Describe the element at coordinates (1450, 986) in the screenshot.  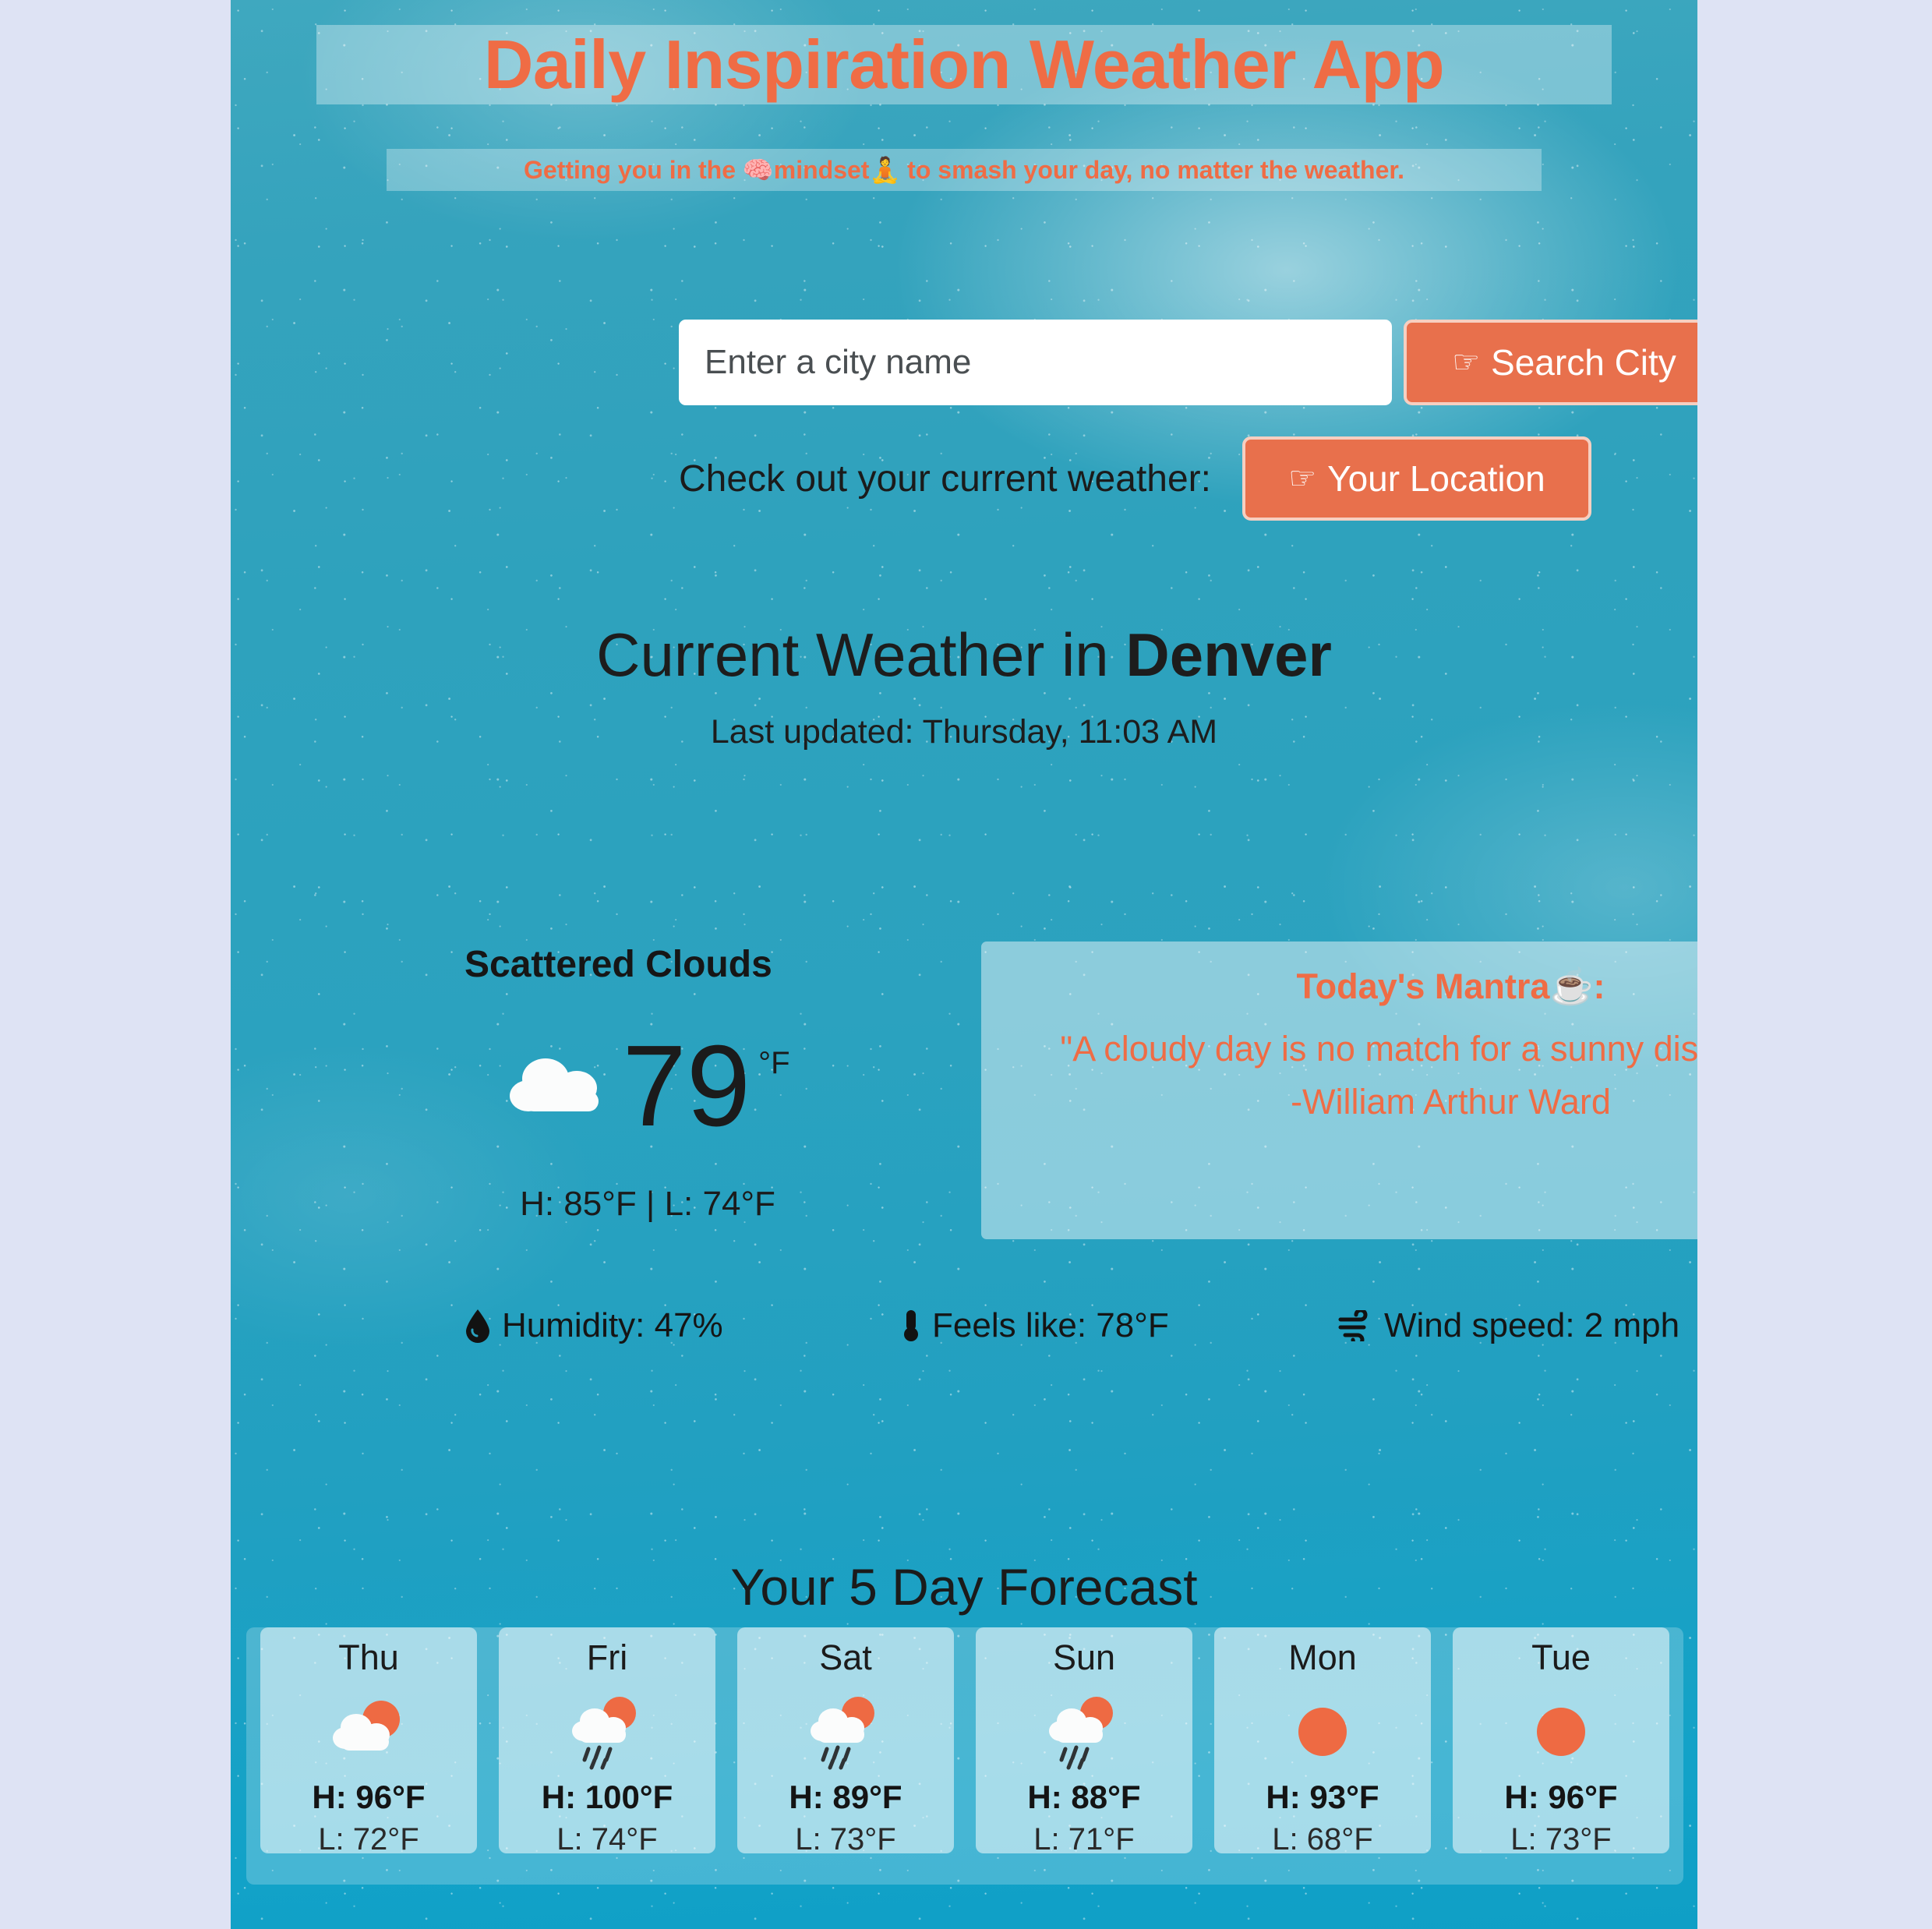
I see `mantra-title: Today's Mantra☕:` at that location.